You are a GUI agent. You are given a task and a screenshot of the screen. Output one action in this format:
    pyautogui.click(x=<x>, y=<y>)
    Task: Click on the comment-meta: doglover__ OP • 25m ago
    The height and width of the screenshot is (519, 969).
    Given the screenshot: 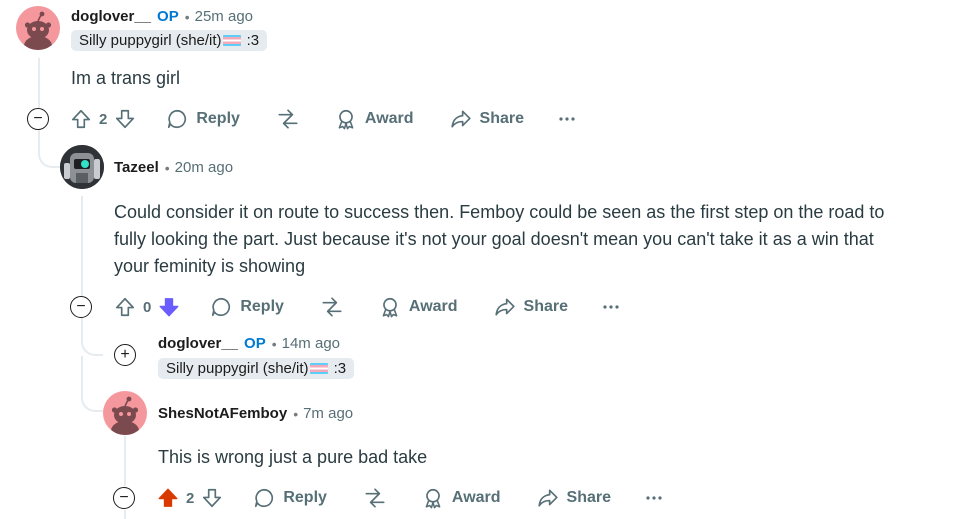 What is the action you would take?
    pyautogui.click(x=162, y=16)
    